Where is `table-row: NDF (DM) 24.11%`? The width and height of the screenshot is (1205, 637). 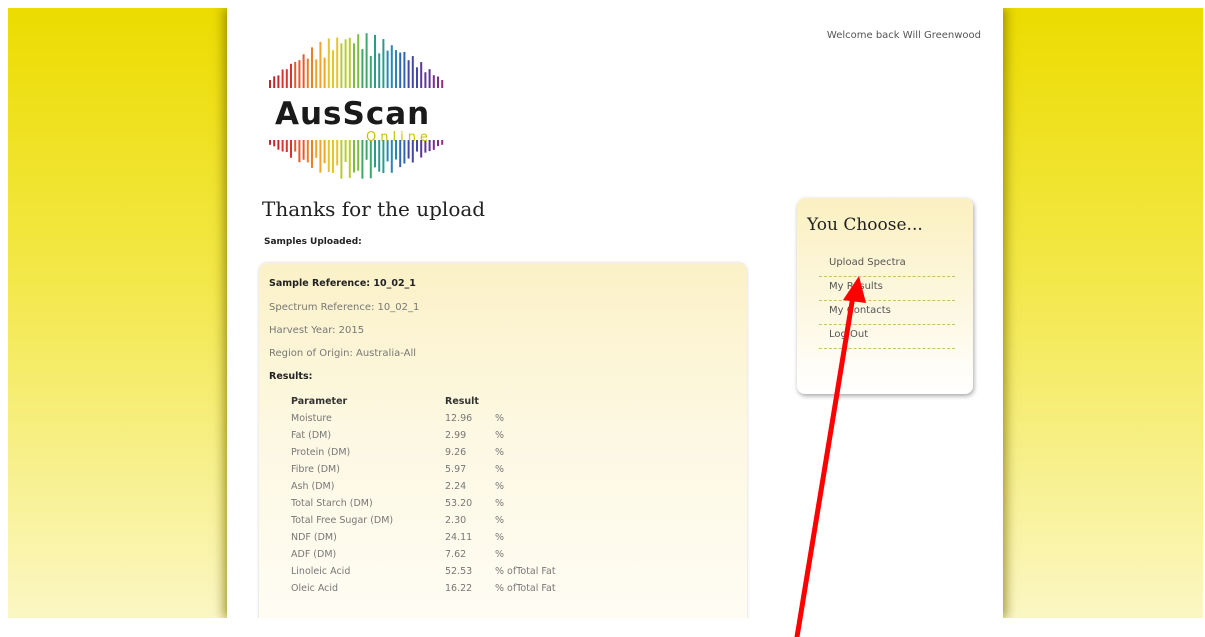 table-row: NDF (DM) 24.11% is located at coordinates (443, 537).